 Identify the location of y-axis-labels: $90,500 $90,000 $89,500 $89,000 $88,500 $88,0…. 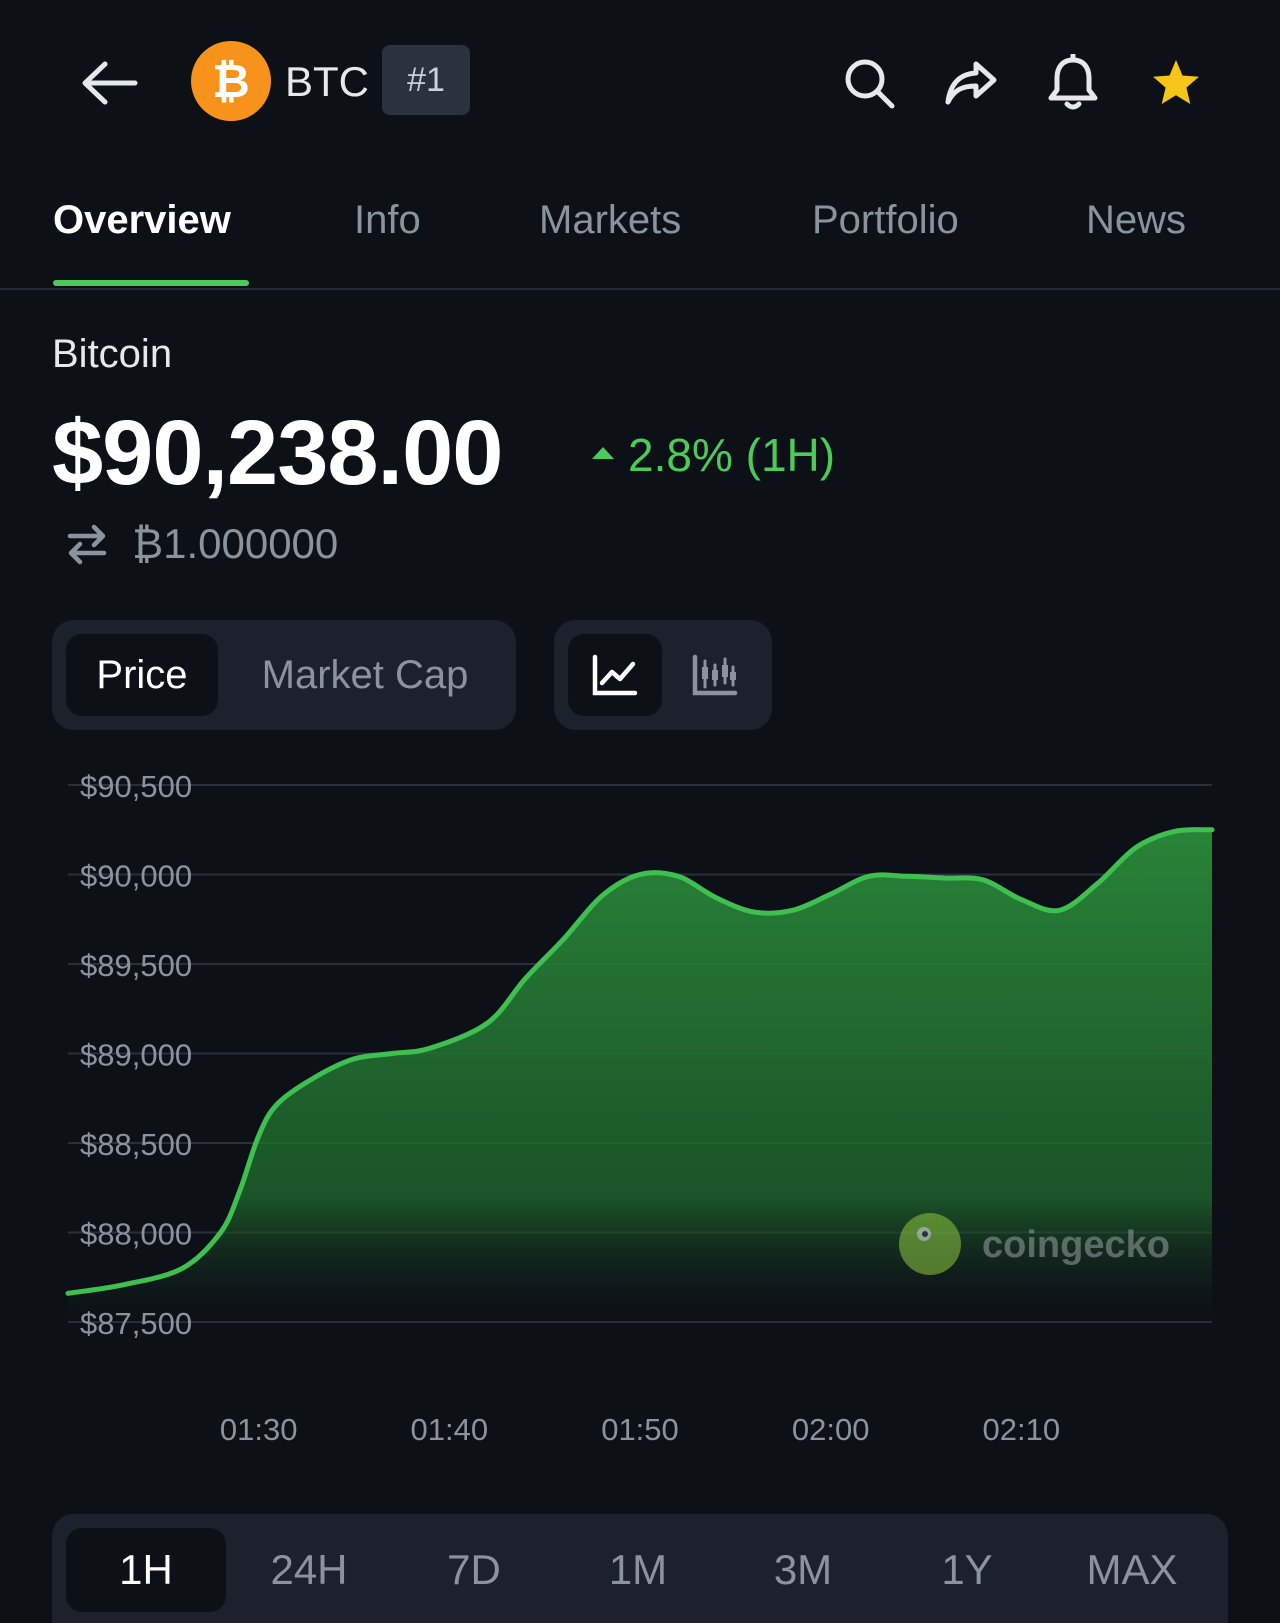
(136, 1055).